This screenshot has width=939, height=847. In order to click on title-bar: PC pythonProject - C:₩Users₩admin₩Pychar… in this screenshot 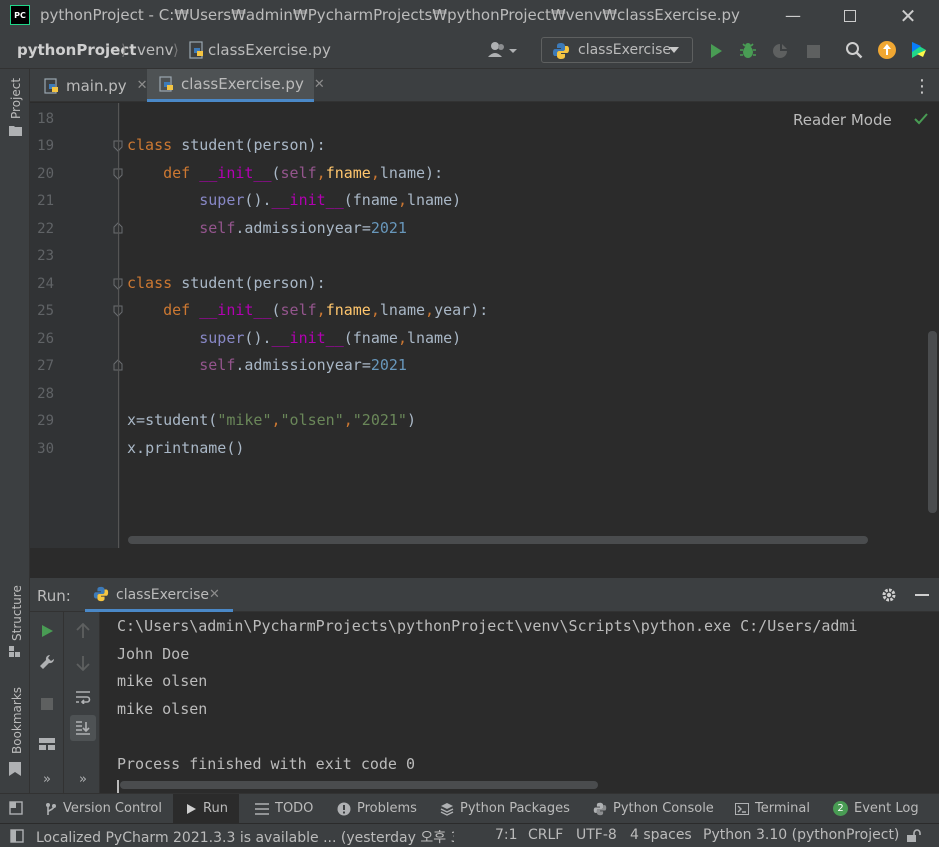, I will do `click(469, 15)`.